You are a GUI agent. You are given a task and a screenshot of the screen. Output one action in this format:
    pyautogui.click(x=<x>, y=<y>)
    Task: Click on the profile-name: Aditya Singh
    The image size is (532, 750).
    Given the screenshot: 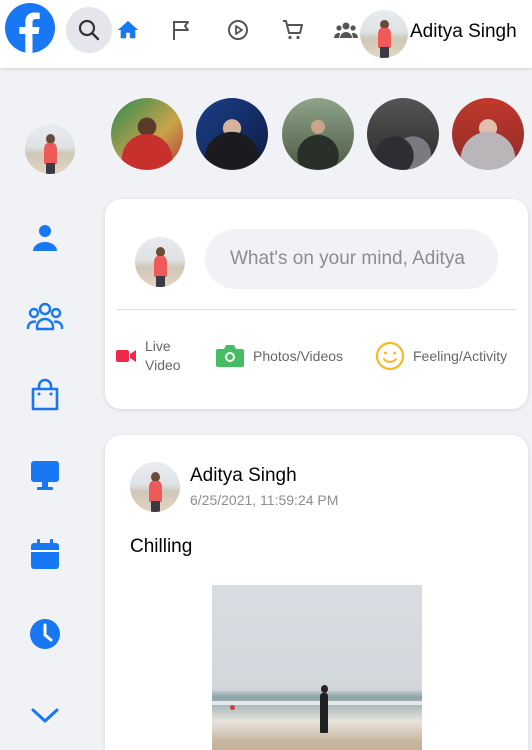 What is the action you would take?
    pyautogui.click(x=463, y=32)
    